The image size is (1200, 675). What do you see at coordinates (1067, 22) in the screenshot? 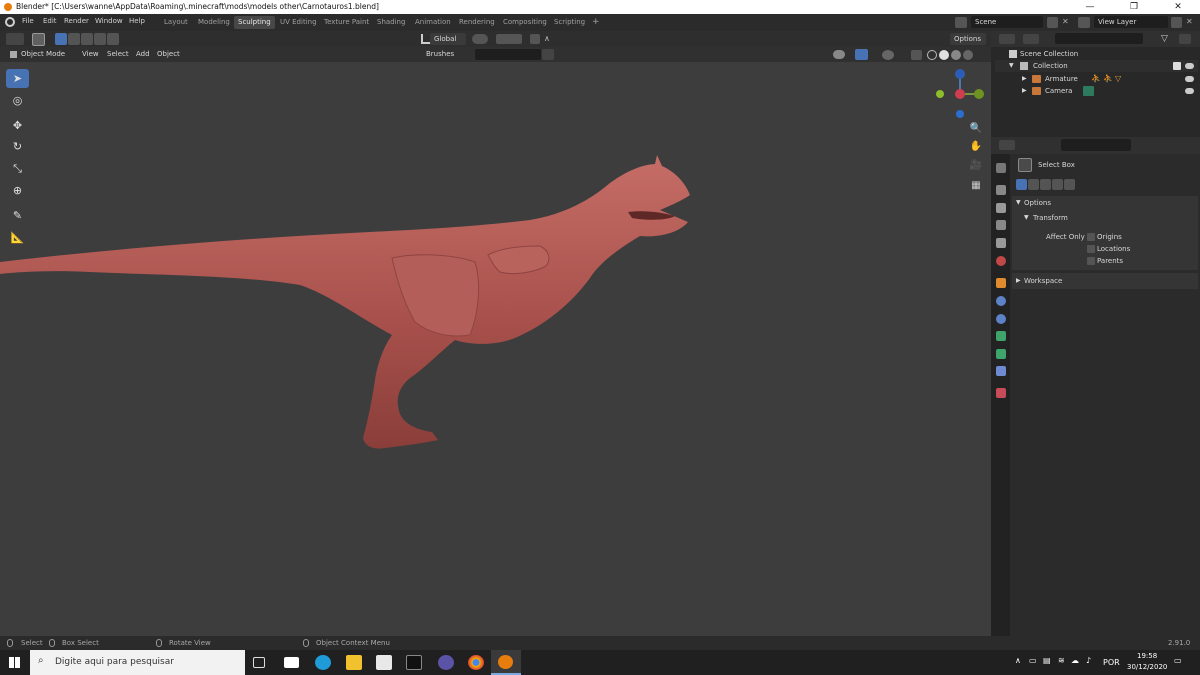
I see `delete-scene-icon: ✕` at bounding box center [1067, 22].